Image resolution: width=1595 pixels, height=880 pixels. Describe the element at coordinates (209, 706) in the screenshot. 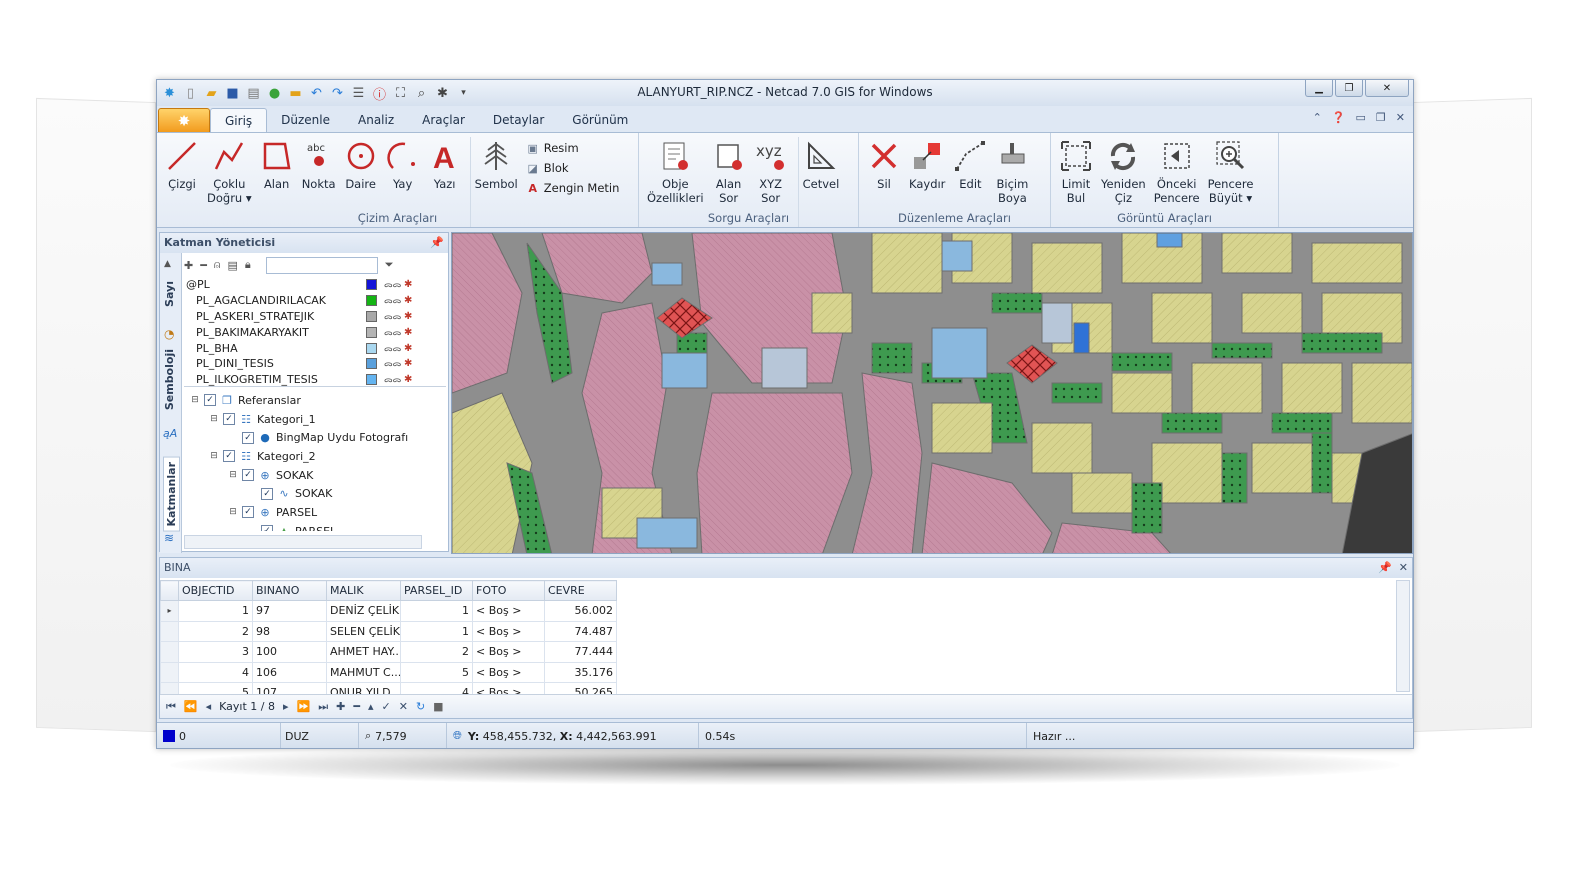

I see `prev-record-icon: ◂` at that location.